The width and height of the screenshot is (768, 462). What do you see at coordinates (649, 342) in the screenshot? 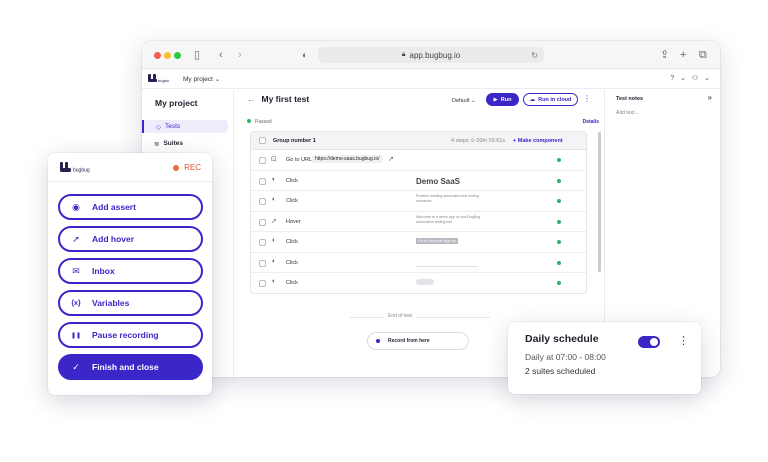
I see `schedule-toggle` at bounding box center [649, 342].